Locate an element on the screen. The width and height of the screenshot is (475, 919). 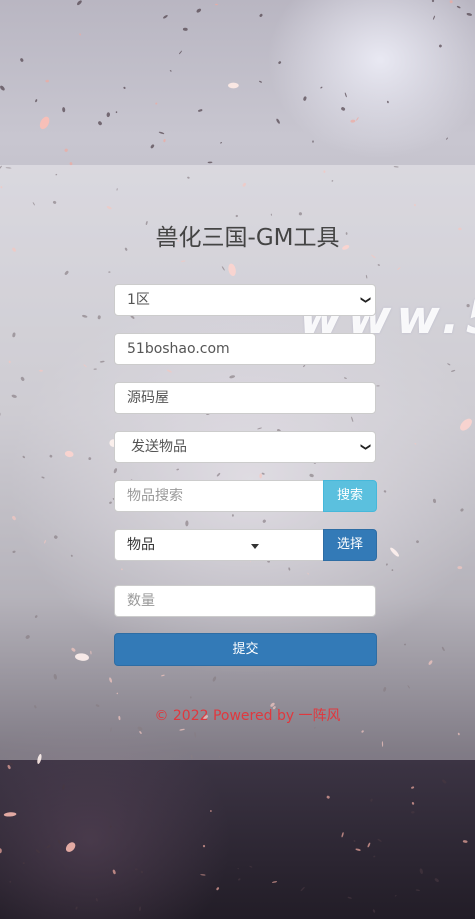
server-select-value: 1区 is located at coordinates (138, 300).